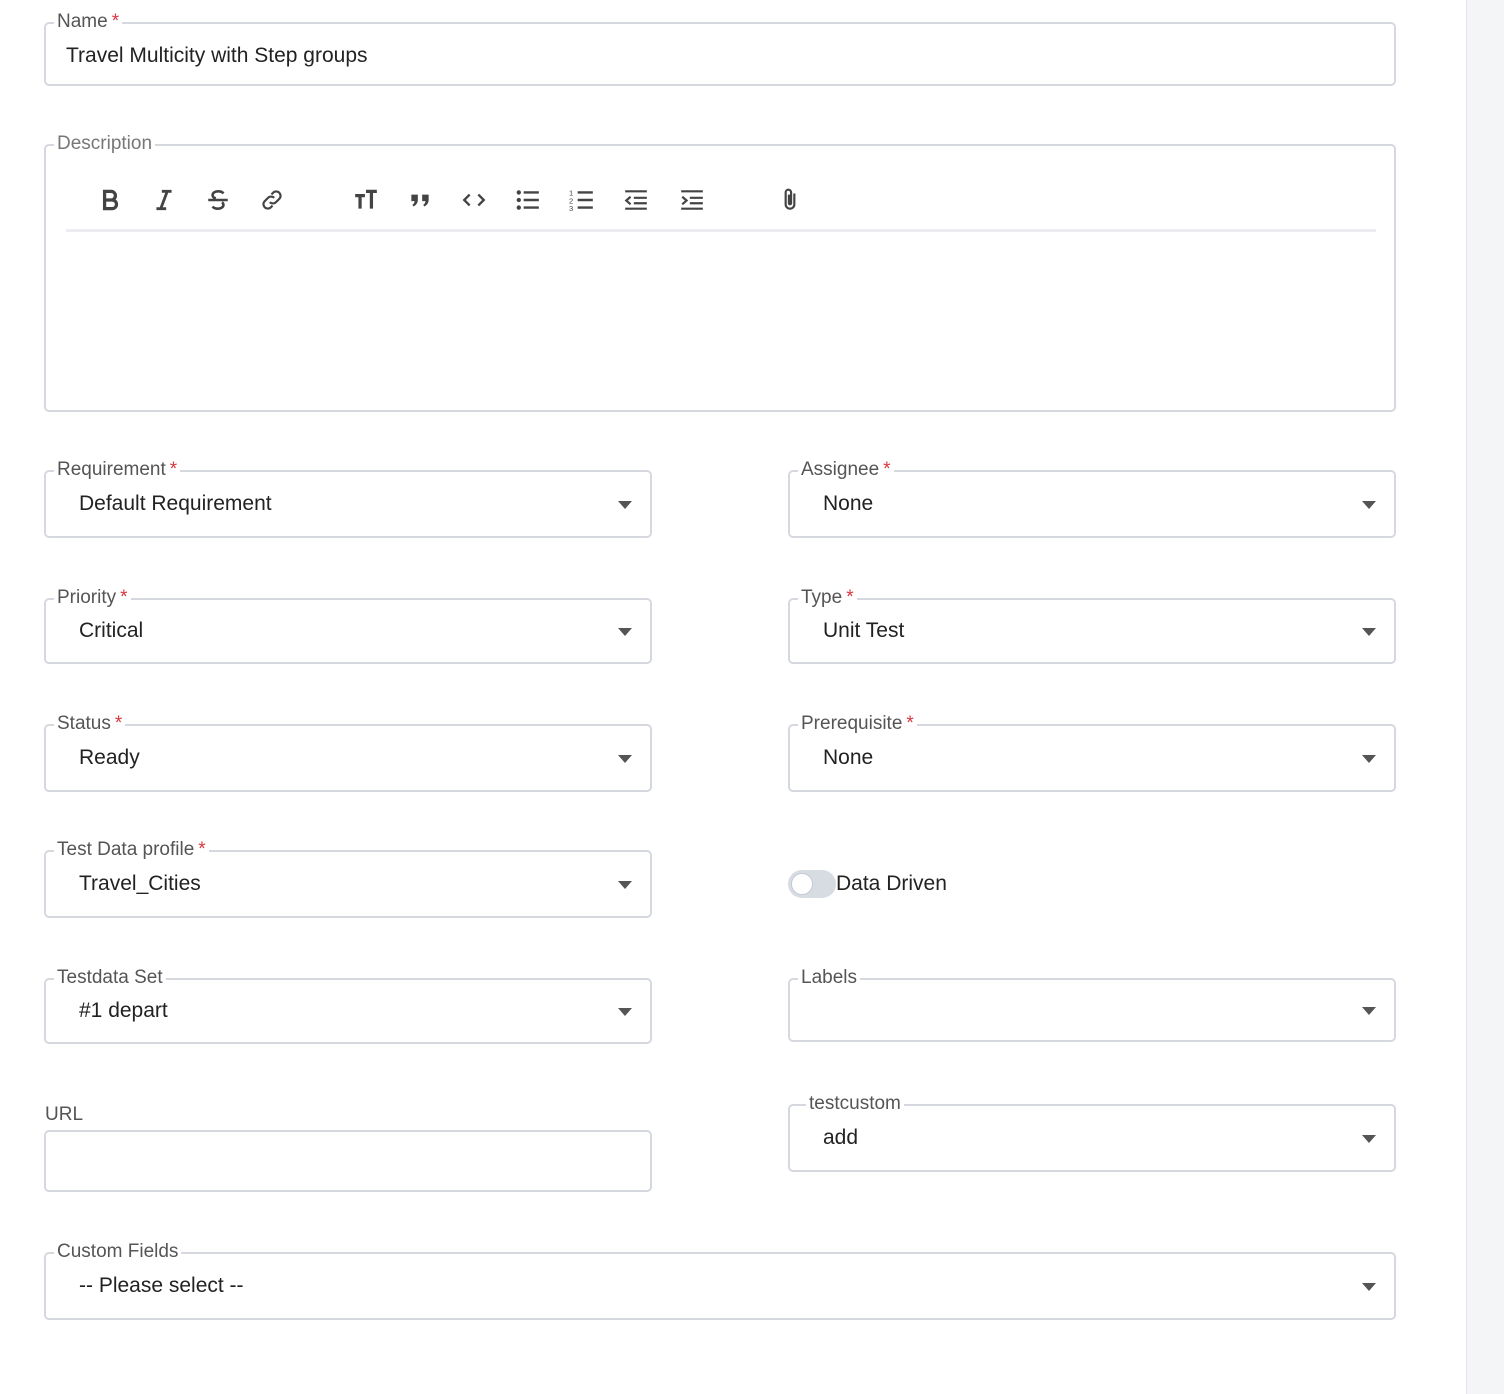  What do you see at coordinates (110, 200) in the screenshot?
I see `bold-icon` at bounding box center [110, 200].